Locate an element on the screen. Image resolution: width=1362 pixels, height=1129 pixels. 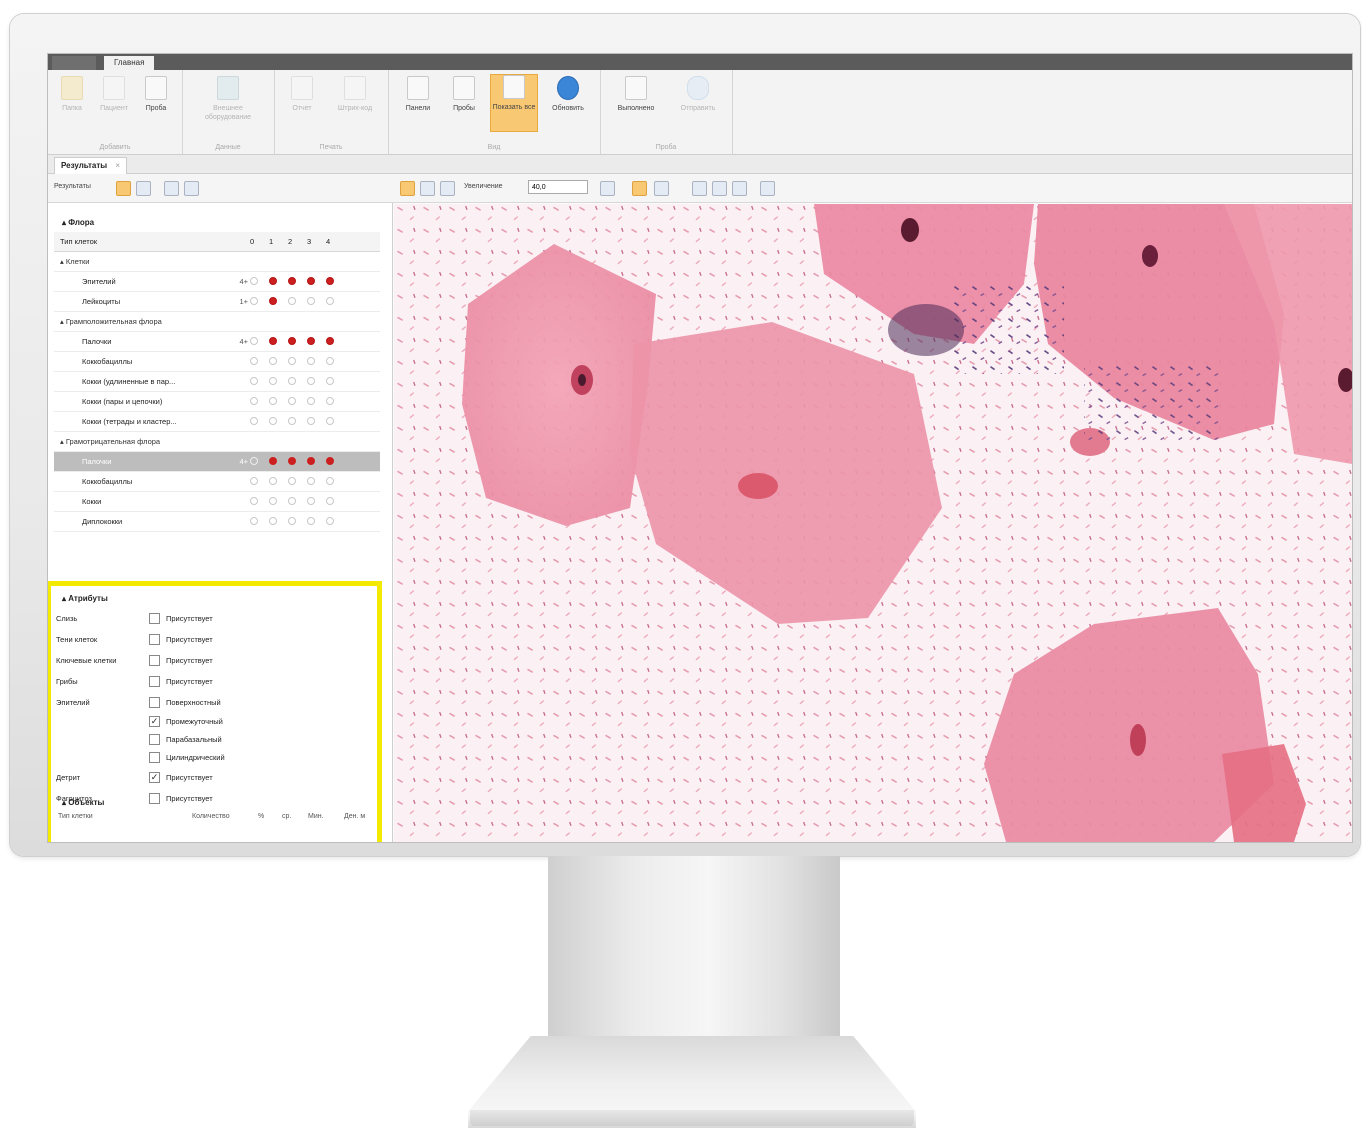
close-icon: × is located at coordinates (117, 165).